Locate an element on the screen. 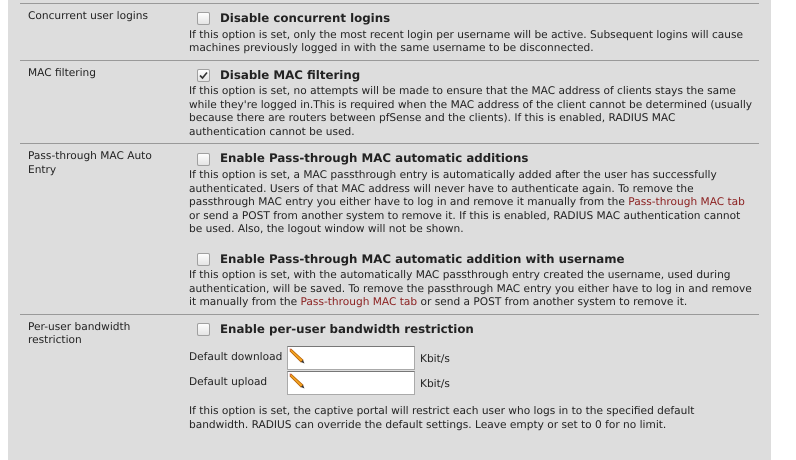 The image size is (796, 460). option-description: If this option is set, only the most recent login per username will be active. Subsequent logins will cause machines previously logged in with the same username to be disconnected. is located at coordinates (466, 42).